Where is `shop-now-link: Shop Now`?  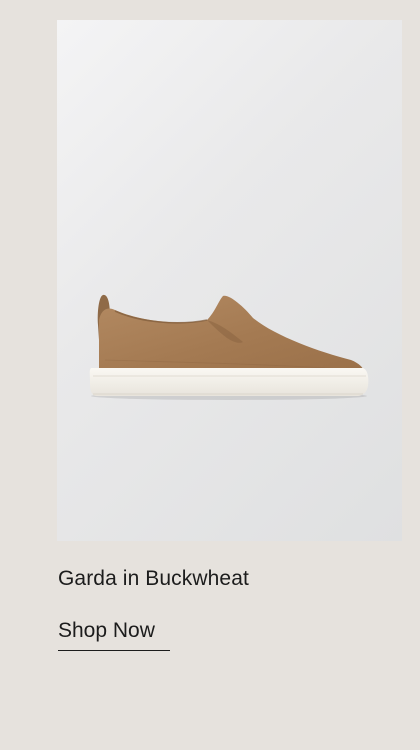 shop-now-link: Shop Now is located at coordinates (114, 634).